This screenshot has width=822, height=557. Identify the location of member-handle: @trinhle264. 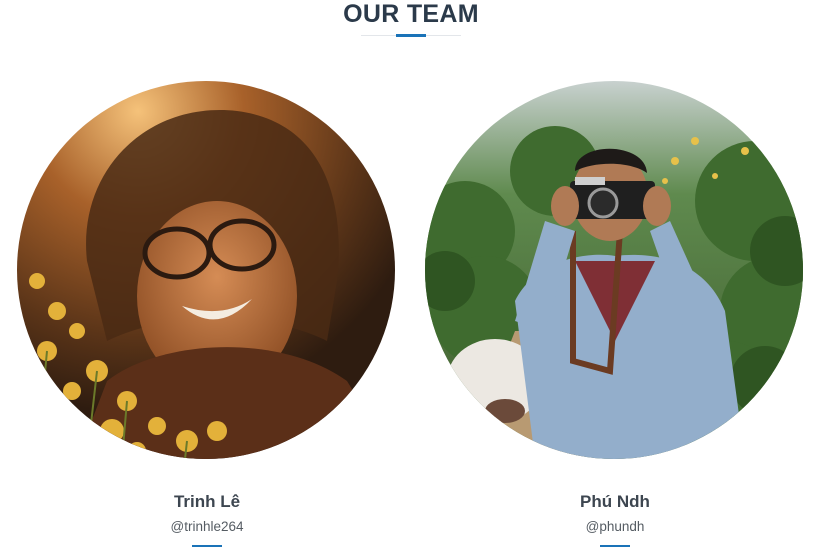
(207, 526).